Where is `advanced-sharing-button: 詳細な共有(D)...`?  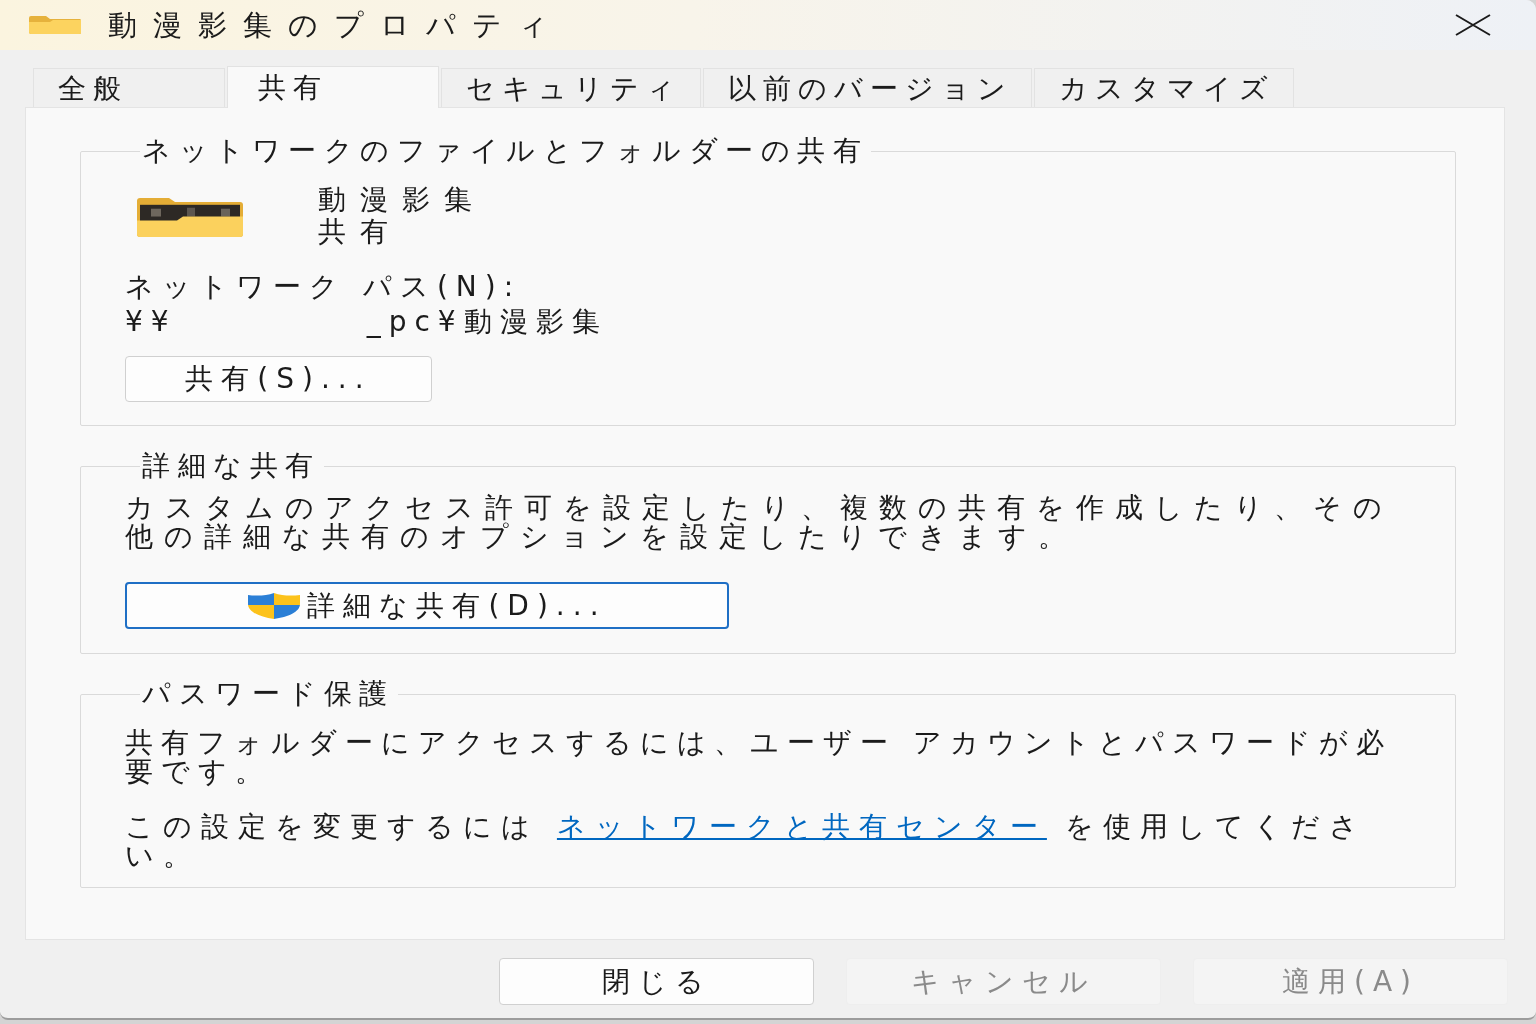 advanced-sharing-button: 詳細な共有(D)... is located at coordinates (427, 605).